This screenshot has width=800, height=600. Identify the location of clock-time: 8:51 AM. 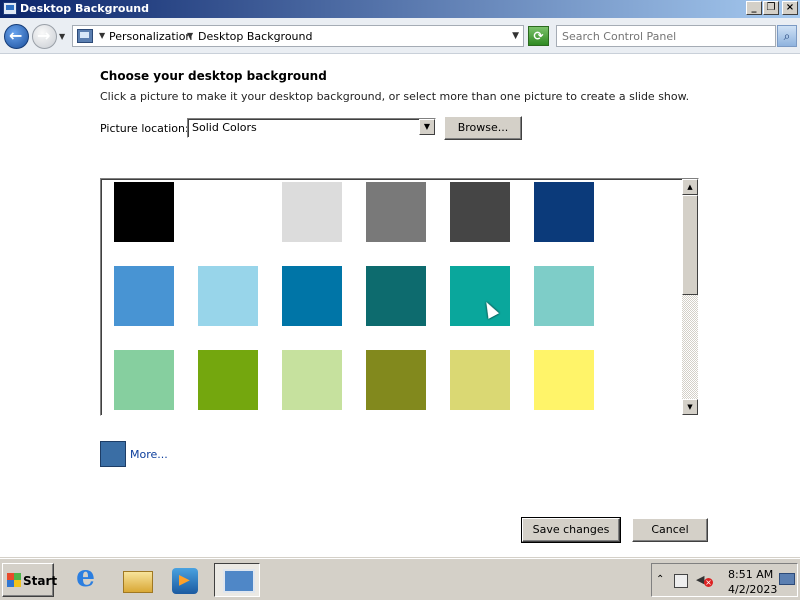
(750, 574).